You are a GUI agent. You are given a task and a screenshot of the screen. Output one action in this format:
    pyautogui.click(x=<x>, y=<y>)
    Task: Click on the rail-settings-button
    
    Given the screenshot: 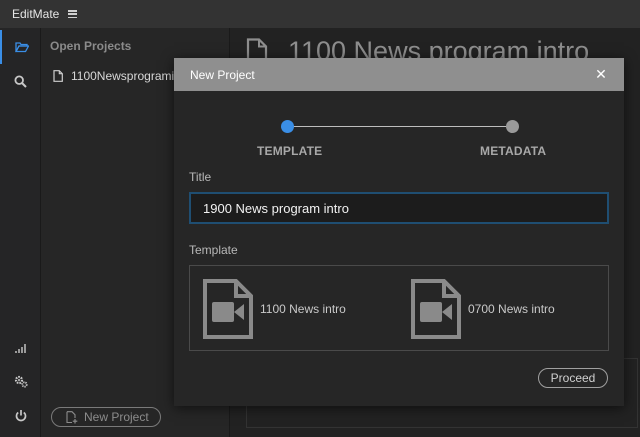 What is the action you would take?
    pyautogui.click(x=20, y=381)
    